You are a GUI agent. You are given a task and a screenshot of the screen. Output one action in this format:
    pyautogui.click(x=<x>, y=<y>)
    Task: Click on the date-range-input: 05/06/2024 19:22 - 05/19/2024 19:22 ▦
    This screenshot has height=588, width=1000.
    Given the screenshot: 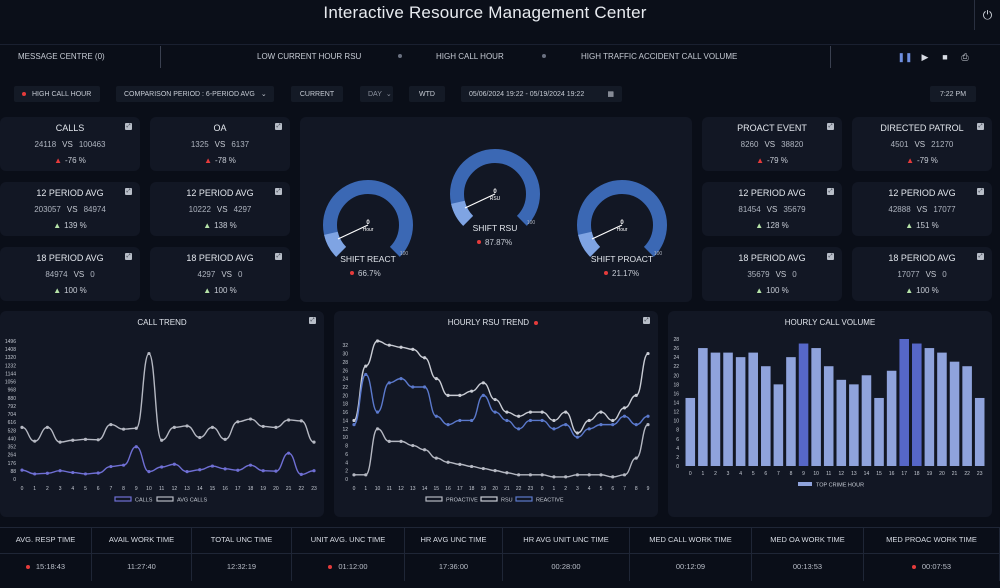 What is the action you would take?
    pyautogui.click(x=541, y=94)
    